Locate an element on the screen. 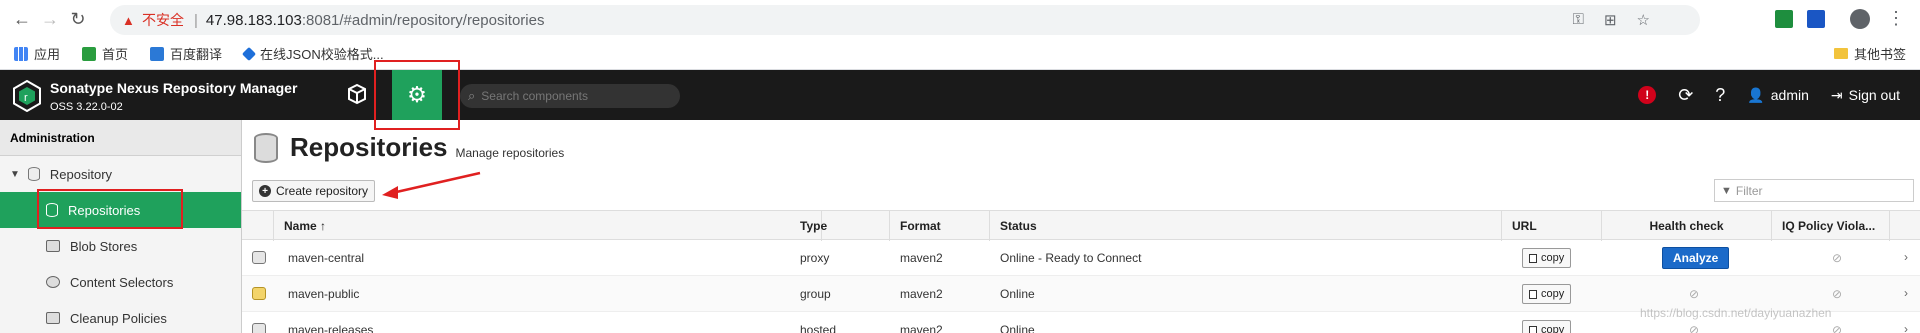 This screenshot has height=333, width=1920. user-menu: 👤 admin is located at coordinates (1778, 95).